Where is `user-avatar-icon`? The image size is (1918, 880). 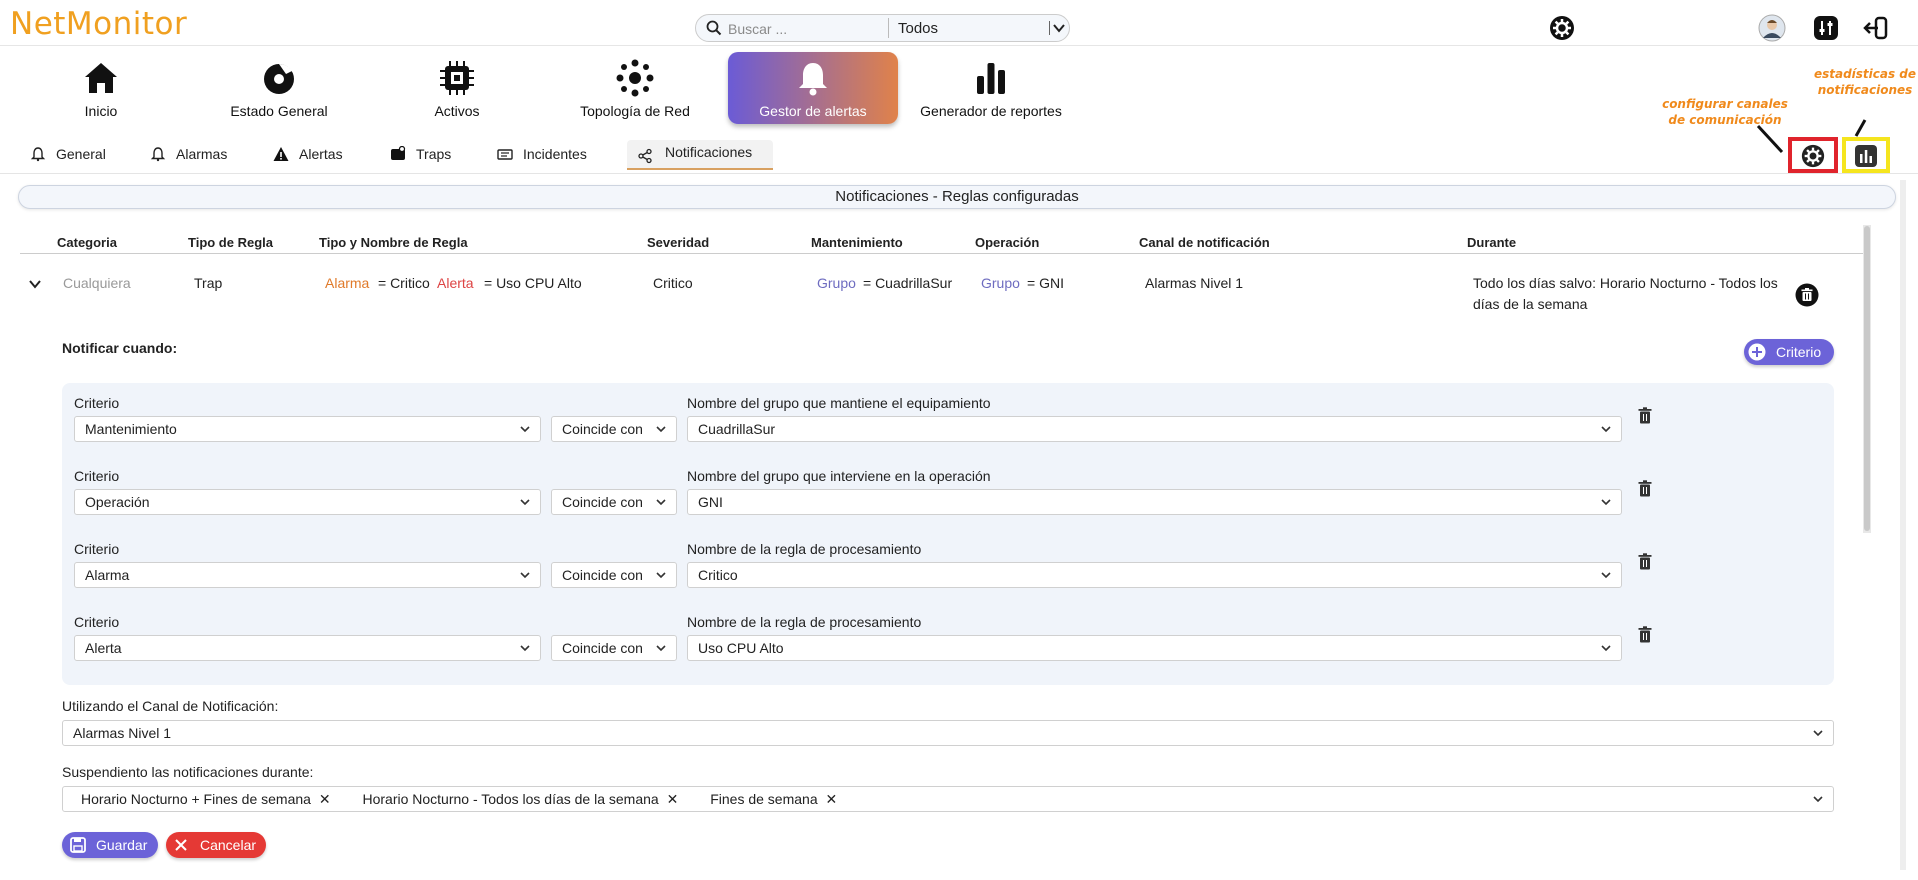
user-avatar-icon is located at coordinates (1772, 28).